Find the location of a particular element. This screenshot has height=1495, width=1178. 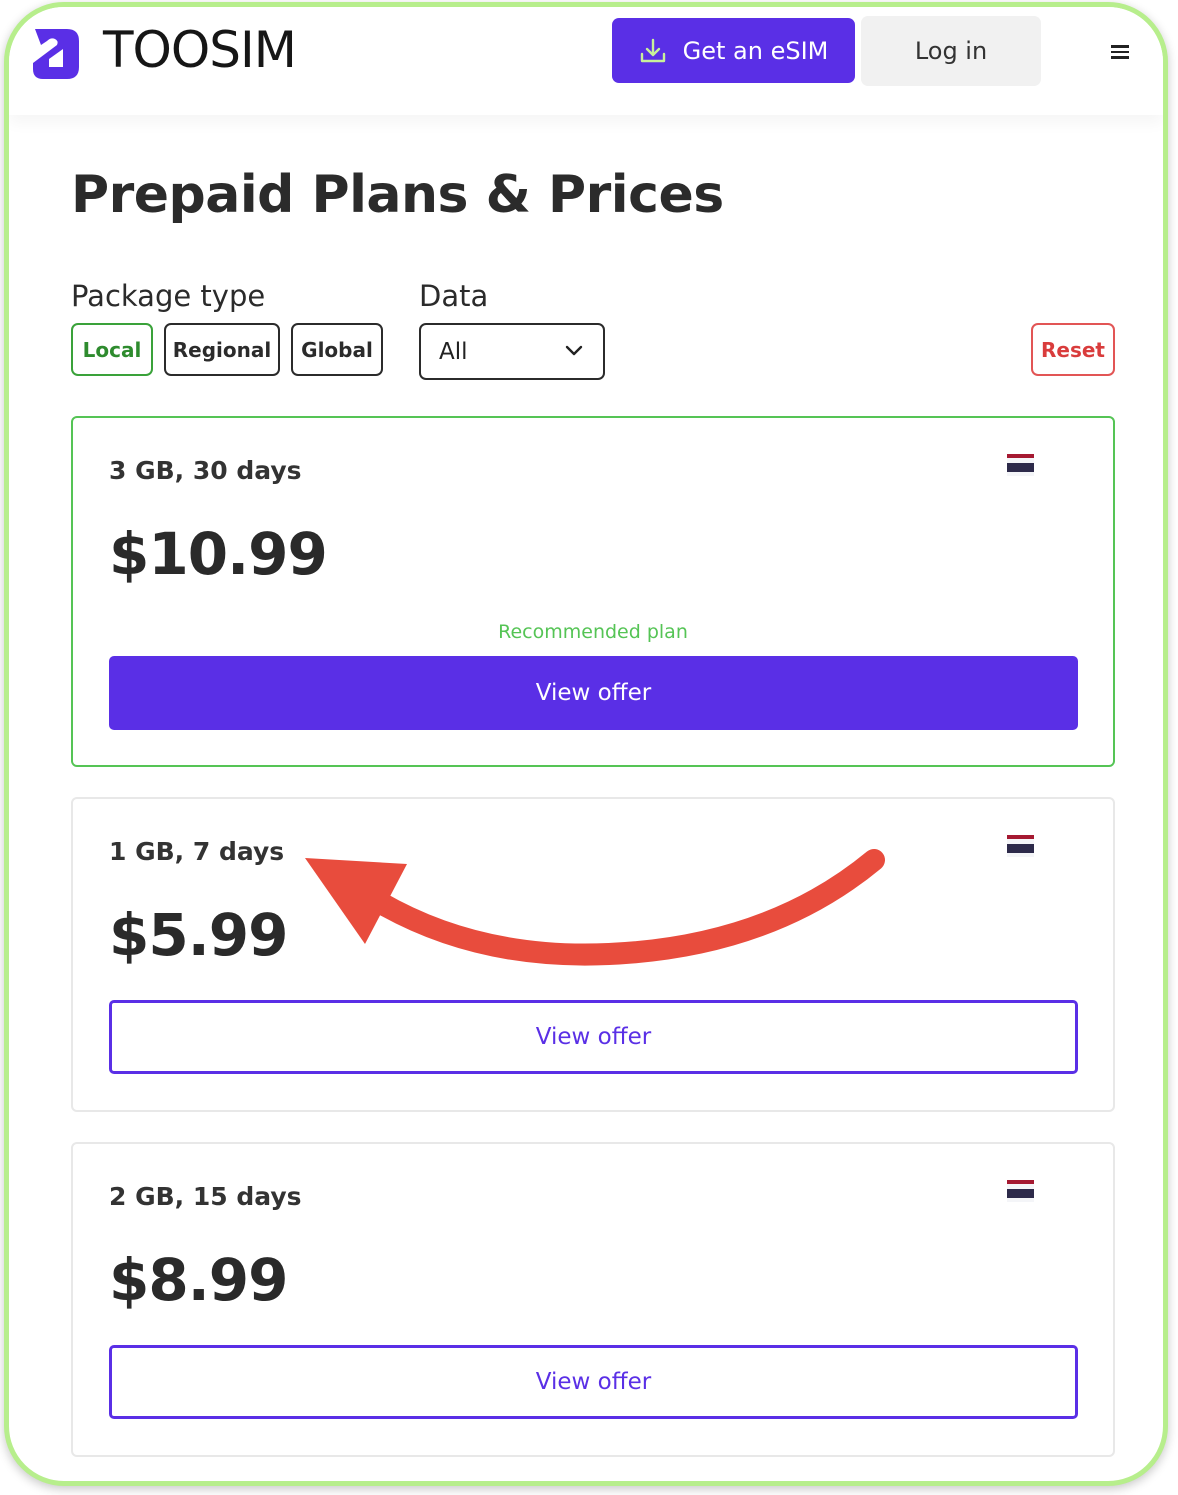

plan-price: $8.99 is located at coordinates (198, 1280).